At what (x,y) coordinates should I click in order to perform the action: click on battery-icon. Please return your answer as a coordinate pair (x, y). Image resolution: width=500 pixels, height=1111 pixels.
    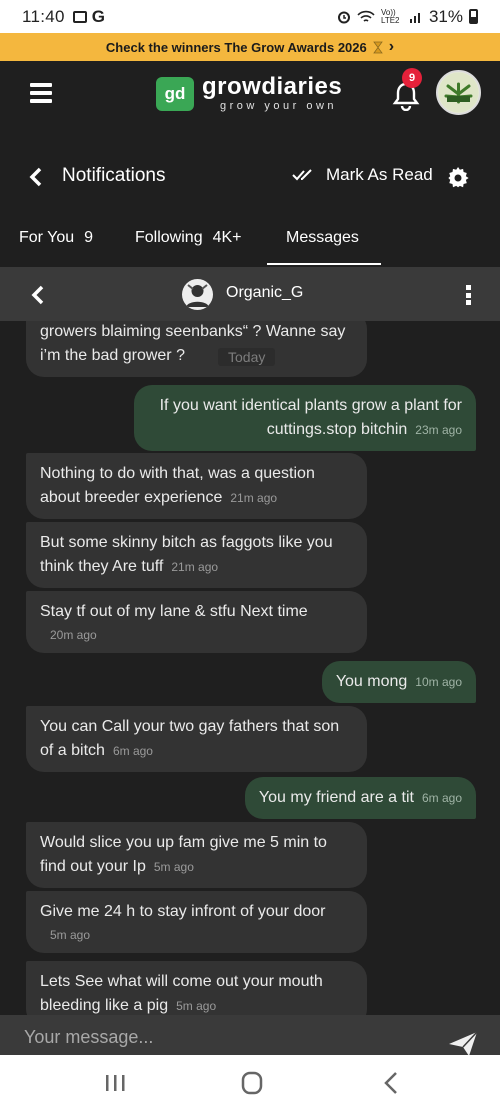
    Looking at the image, I should click on (473, 16).